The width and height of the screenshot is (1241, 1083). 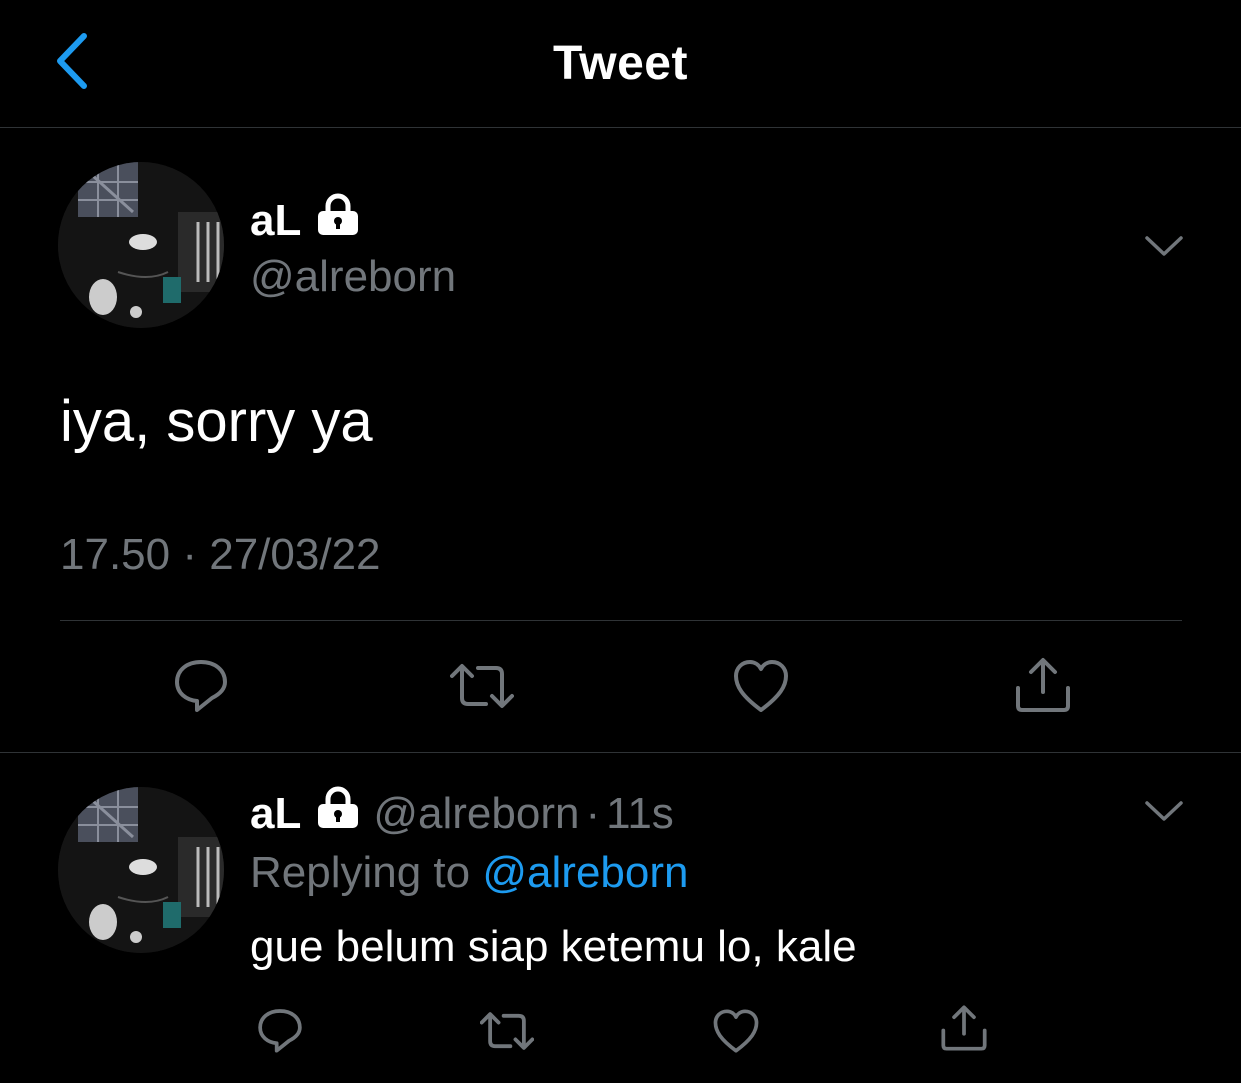 What do you see at coordinates (216, 421) in the screenshot?
I see `tweet-text: iya, sorry ya` at bounding box center [216, 421].